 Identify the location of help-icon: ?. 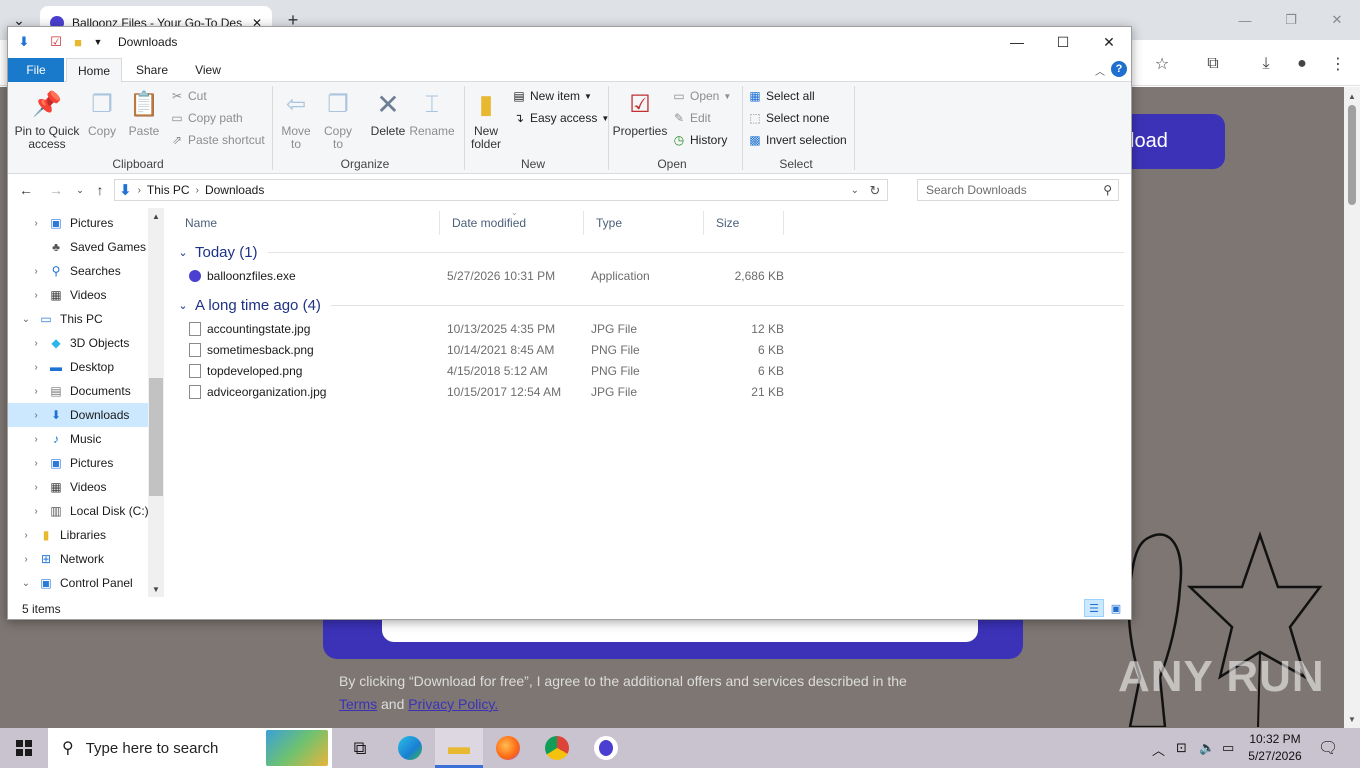
(1119, 69).